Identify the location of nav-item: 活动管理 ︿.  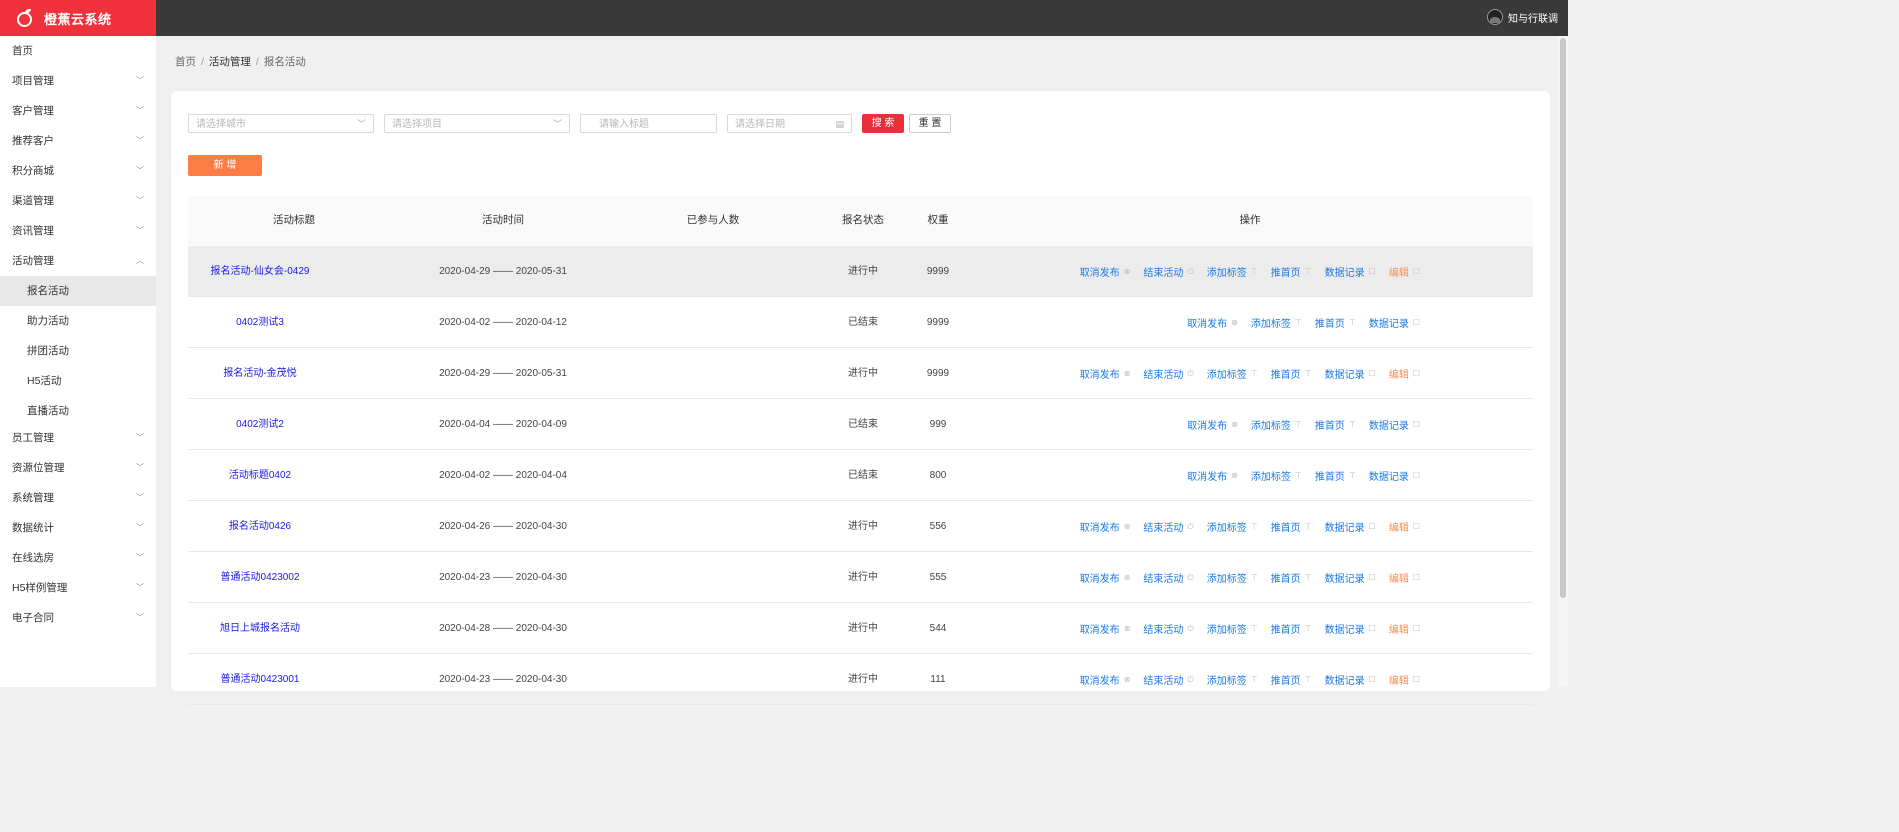
(78, 261).